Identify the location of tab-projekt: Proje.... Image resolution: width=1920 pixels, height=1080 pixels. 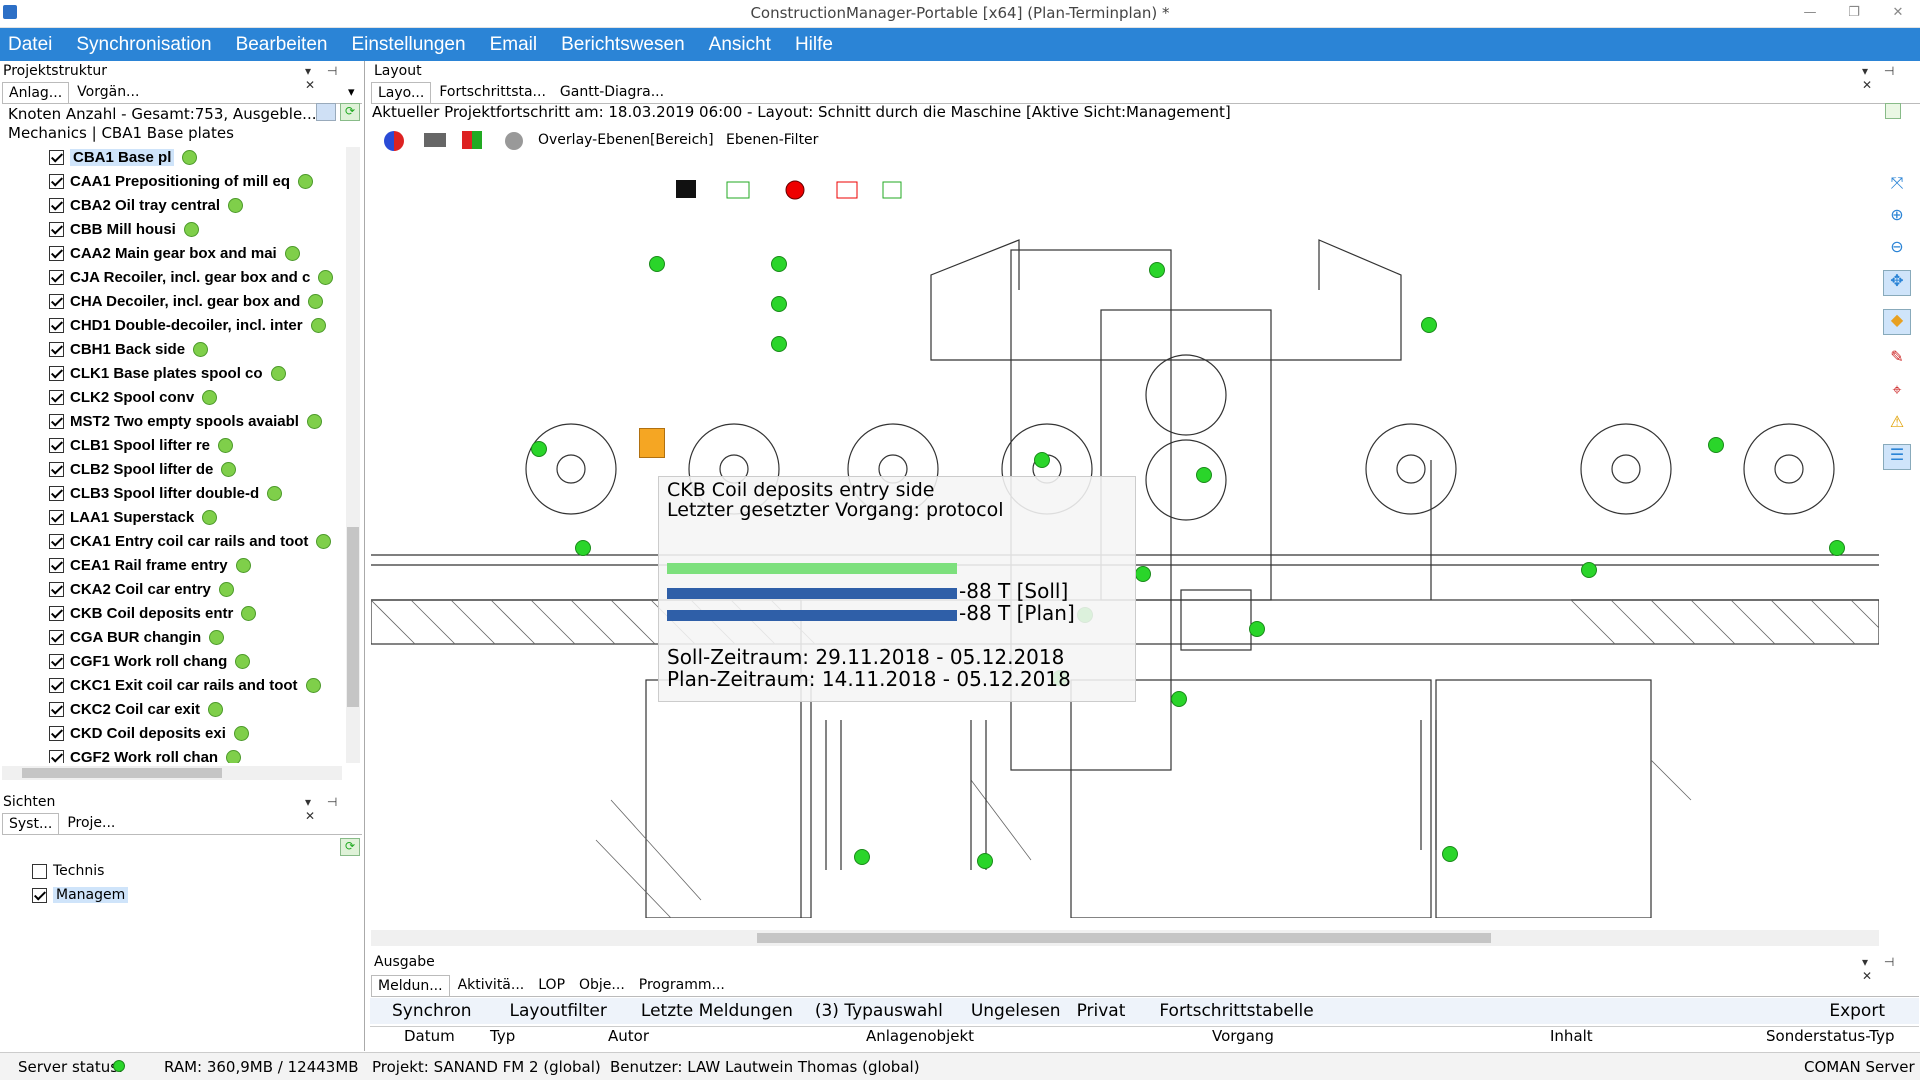
(91, 823).